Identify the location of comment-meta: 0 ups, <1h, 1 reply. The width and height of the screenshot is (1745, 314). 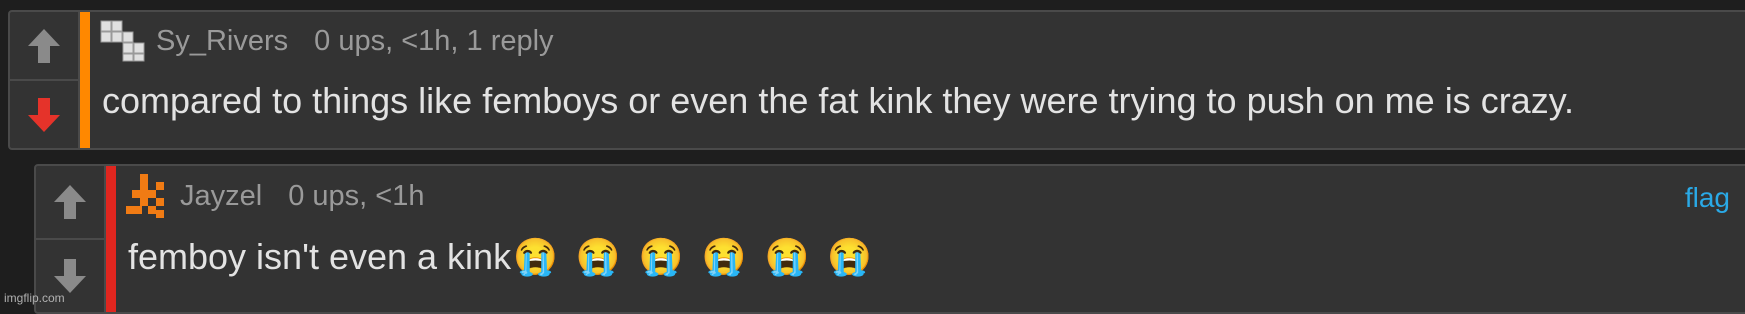
(434, 40).